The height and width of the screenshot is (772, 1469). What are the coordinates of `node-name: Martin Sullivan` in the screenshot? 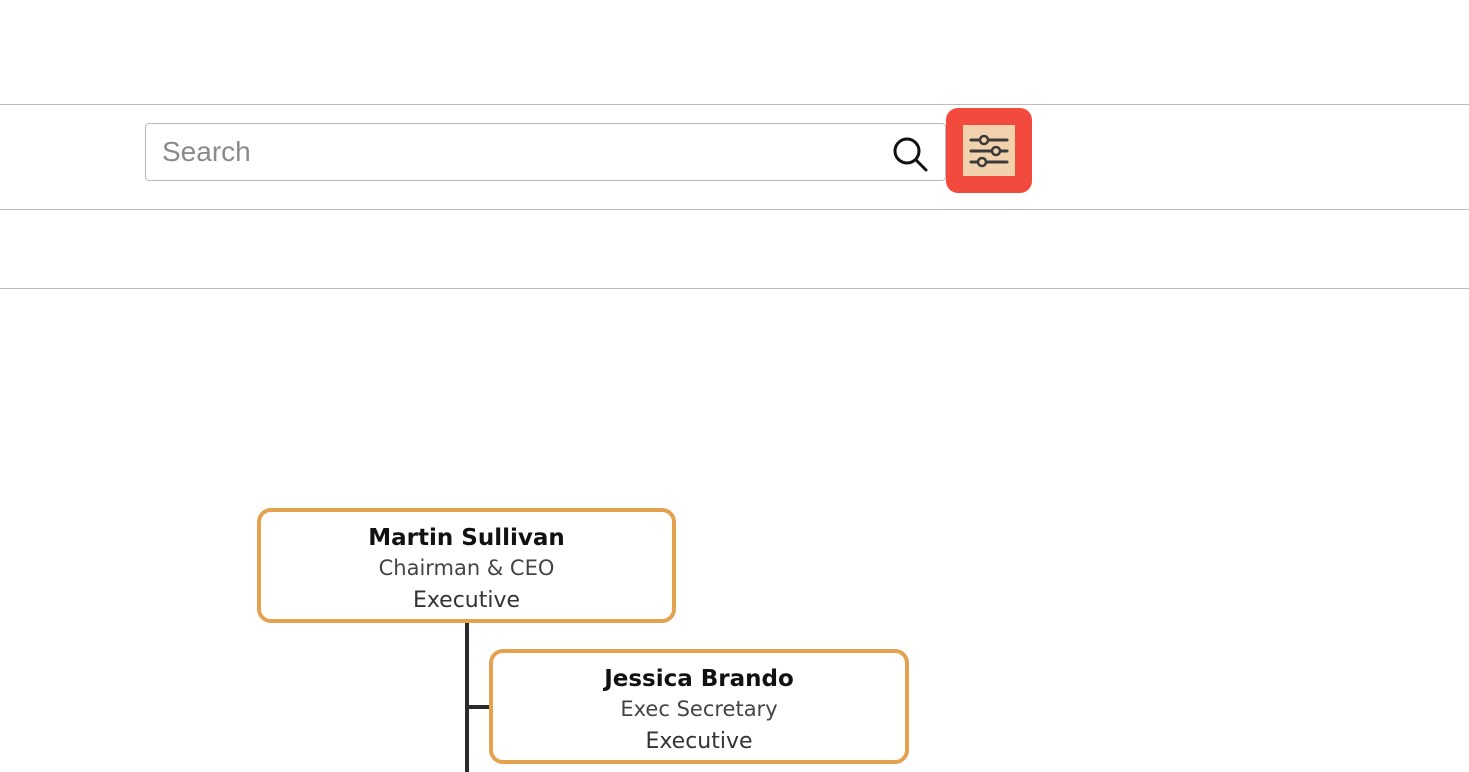 It's located at (466, 538).